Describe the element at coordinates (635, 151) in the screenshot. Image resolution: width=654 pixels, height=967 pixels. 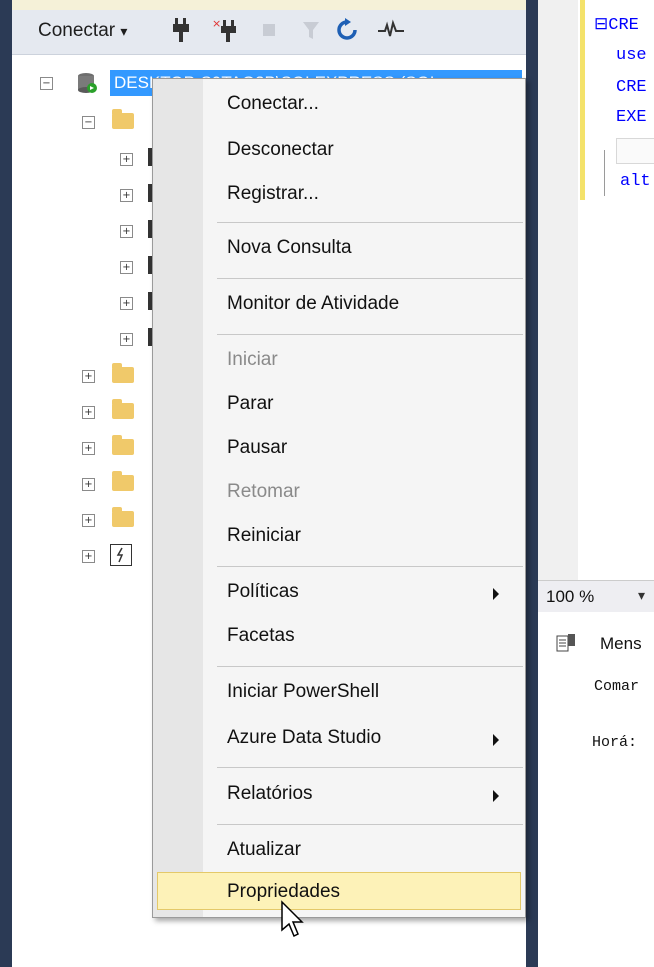
I see `collapsed-region-box` at that location.